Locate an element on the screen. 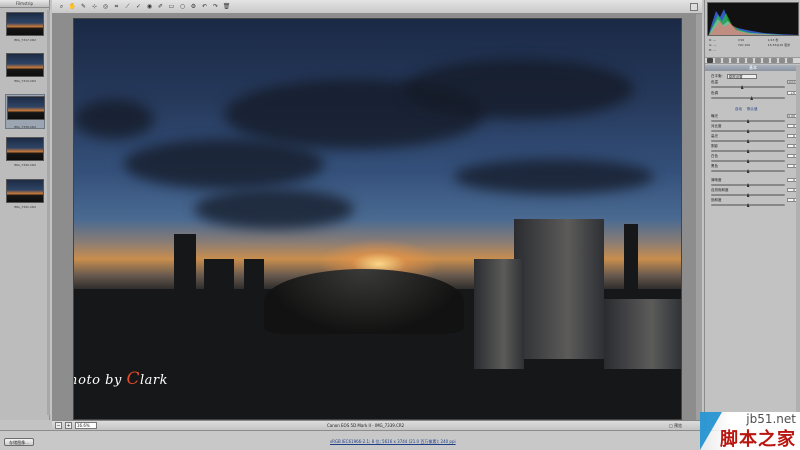 The width and height of the screenshot is (800, 450). slider-label: 色调 is located at coordinates (714, 93).